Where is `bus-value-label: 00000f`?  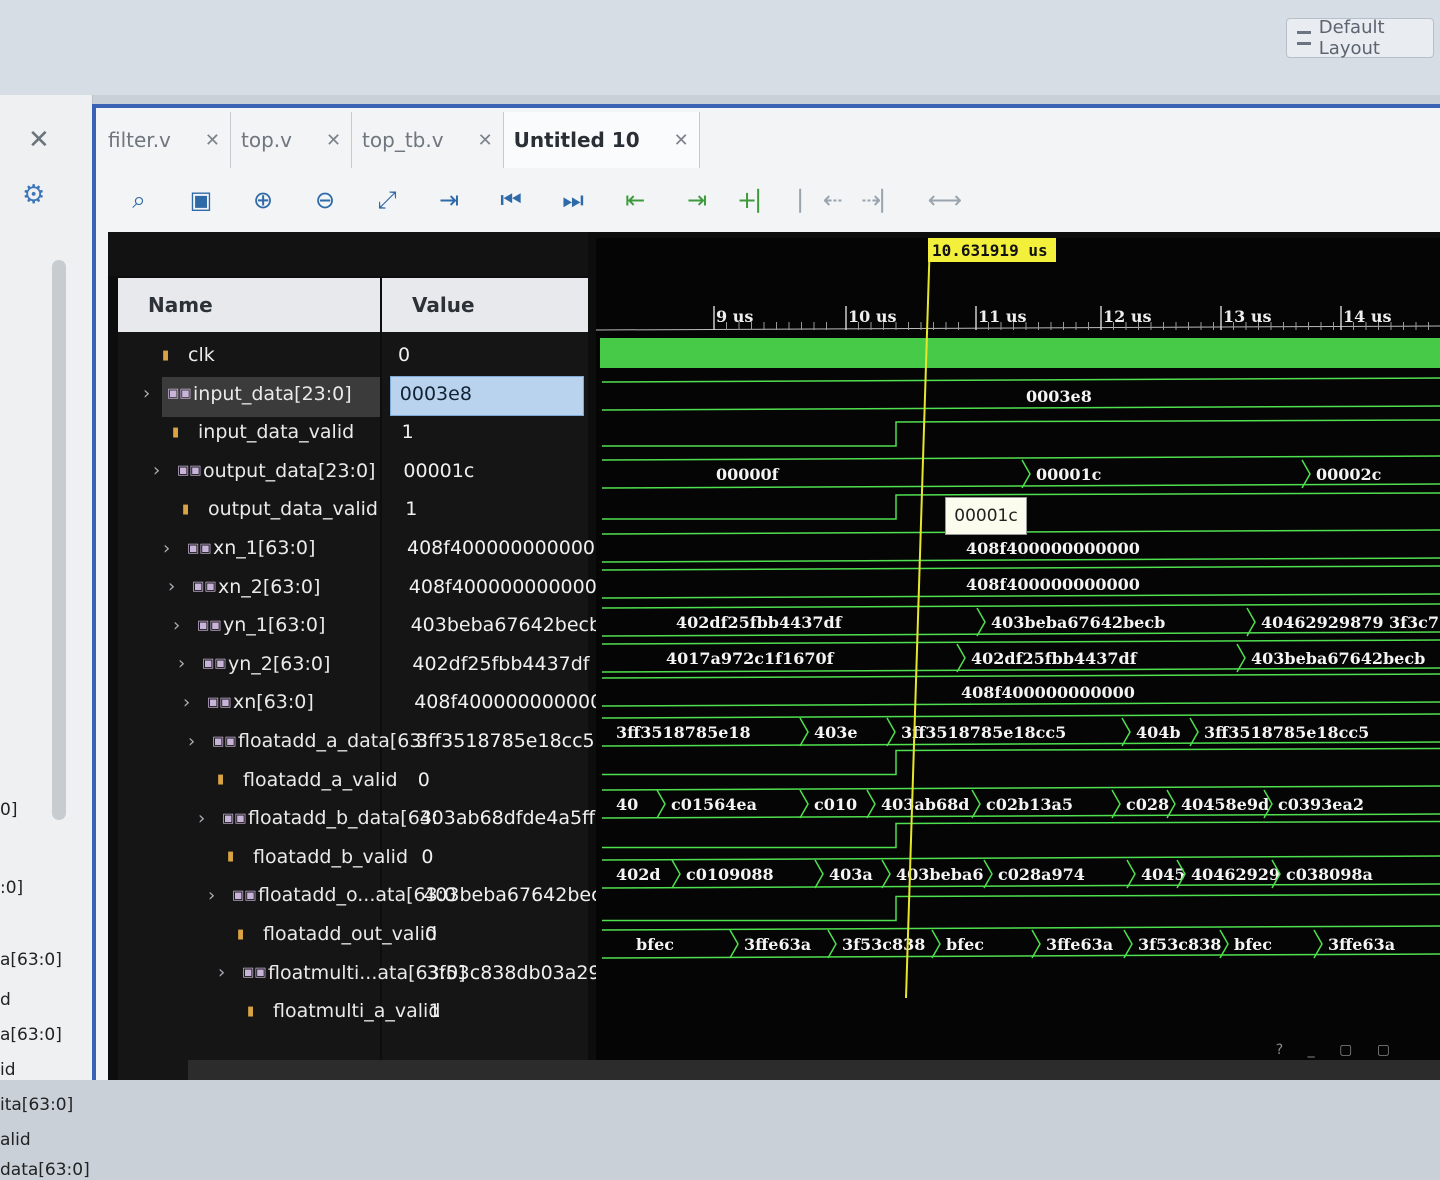
bus-value-label: 00000f is located at coordinates (748, 474).